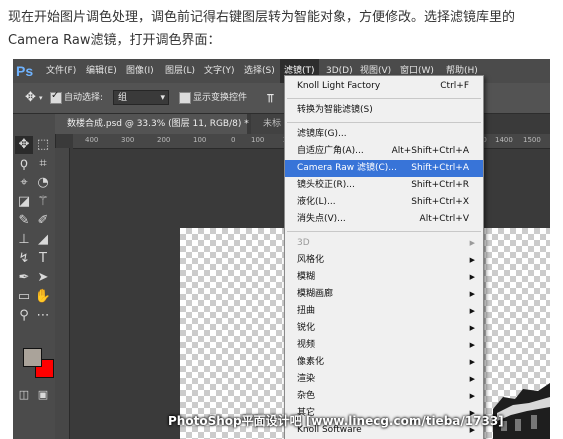  I want to click on filter-menu-item: Camera Raw 滤镜(C)... Shift+Ctrl+A, so click(384, 168).